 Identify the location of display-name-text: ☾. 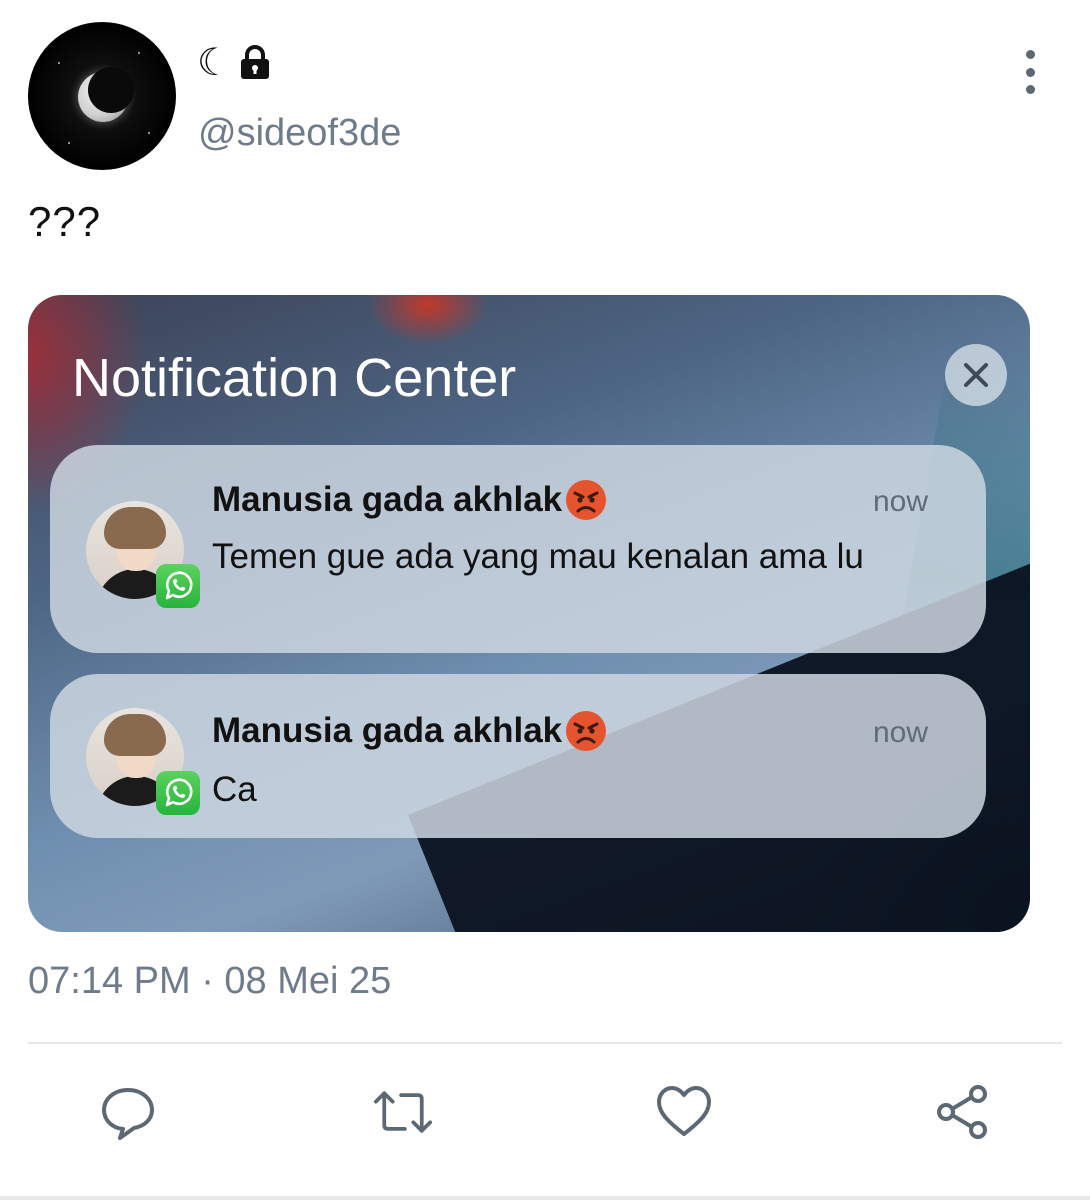
(214, 62).